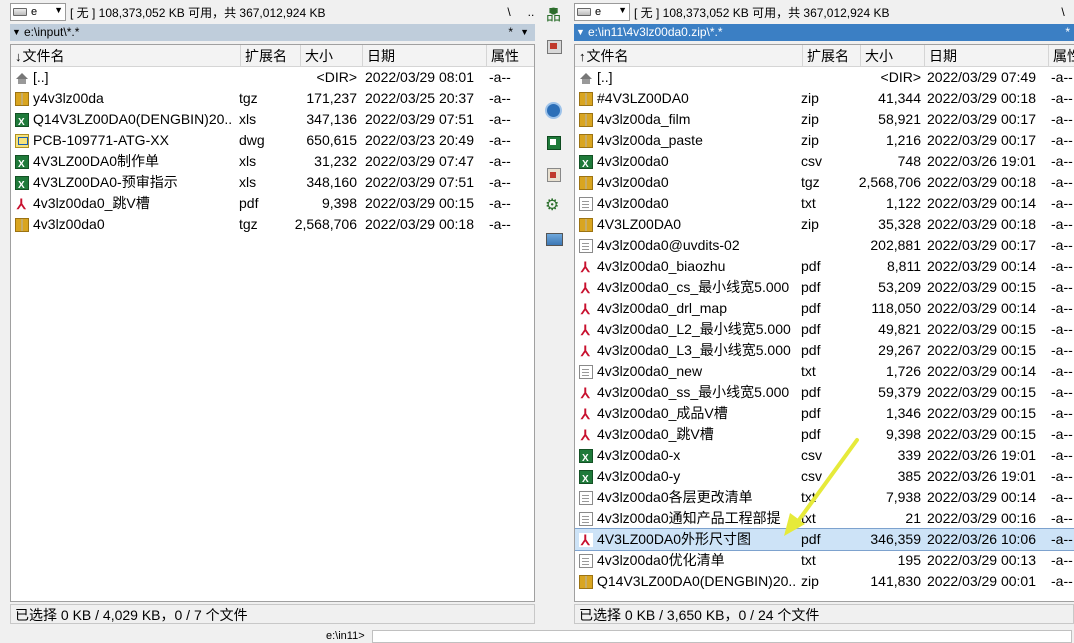 Image resolution: width=1074 pixels, height=643 pixels. Describe the element at coordinates (126, 56) in the screenshot. I see `left-col-name: ↓文件名` at that location.